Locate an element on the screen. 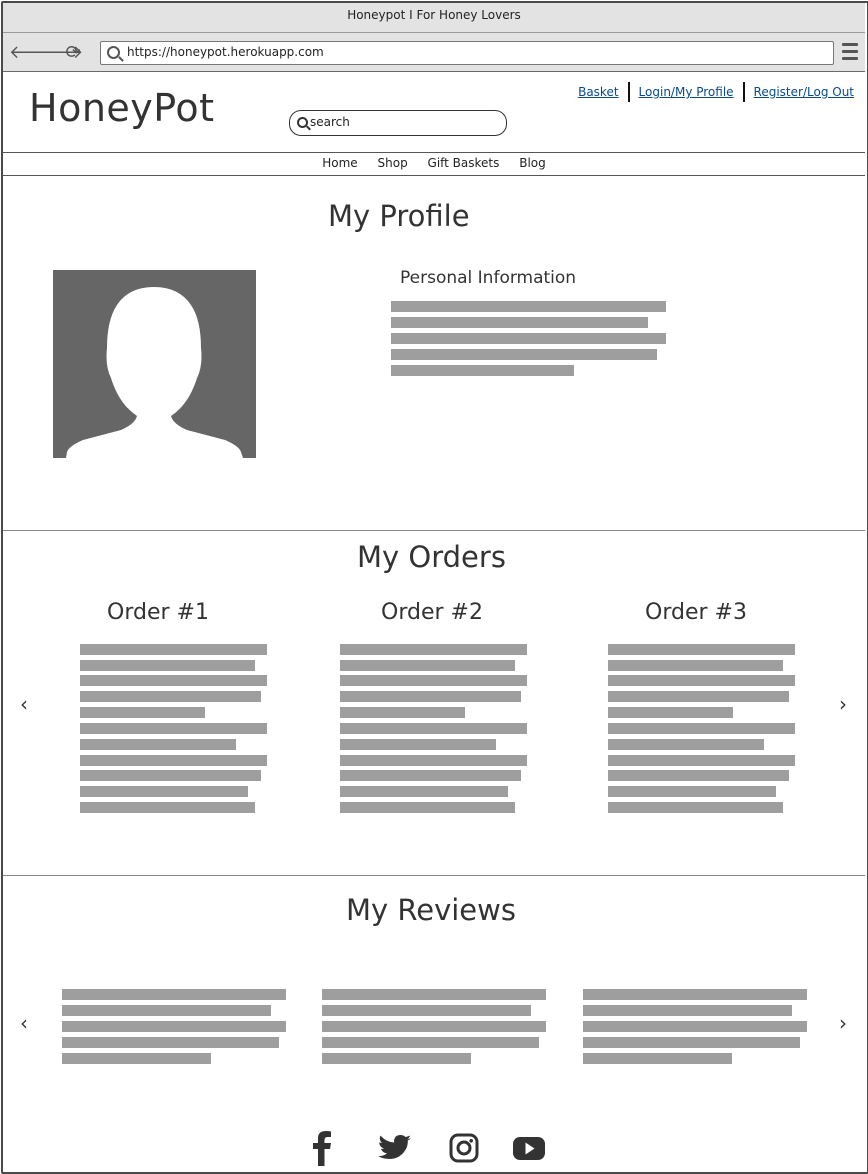 Image resolution: width=868 pixels, height=1174 pixels. url-field: https://honeypot.herokuapp.com is located at coordinates (467, 53).